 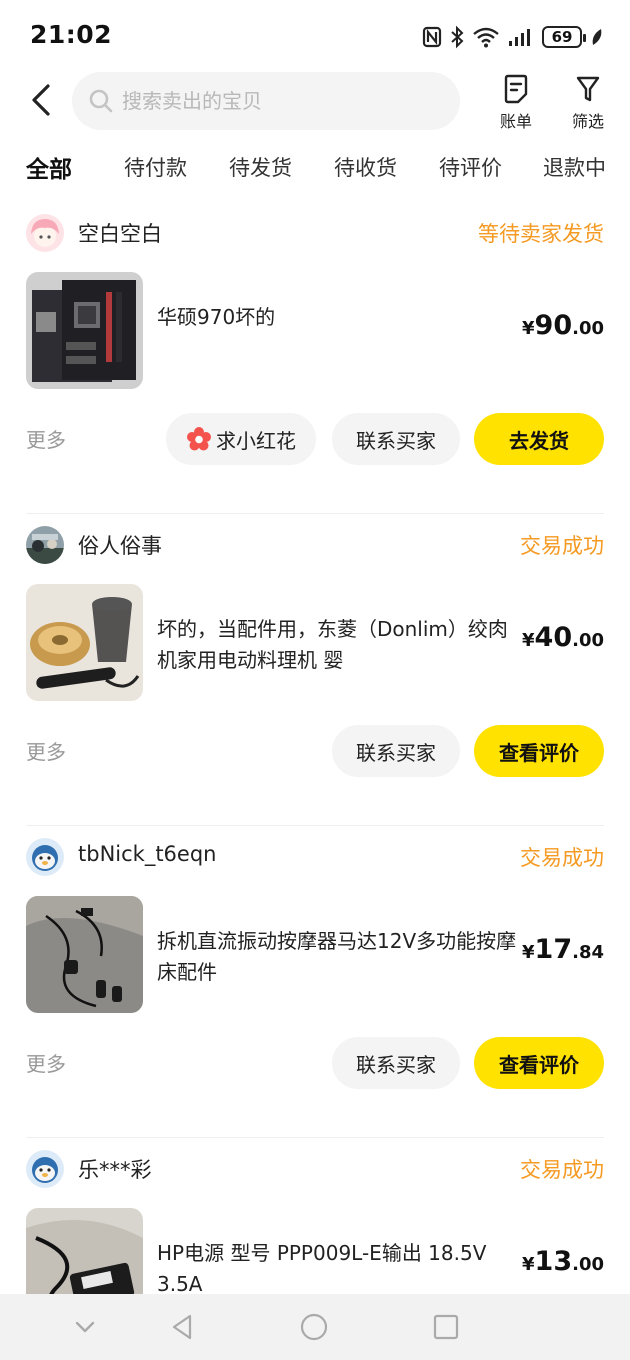 I want to click on tab-label: 待发货, so click(x=260, y=168).